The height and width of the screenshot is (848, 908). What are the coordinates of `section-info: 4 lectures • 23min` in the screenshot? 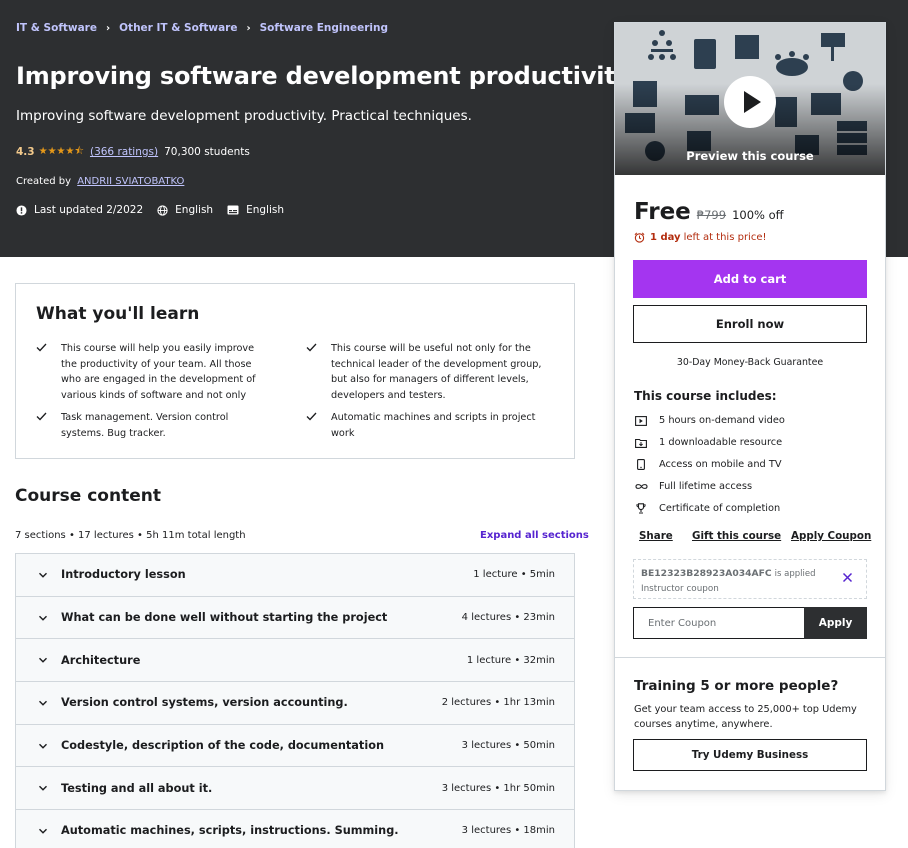 It's located at (508, 618).